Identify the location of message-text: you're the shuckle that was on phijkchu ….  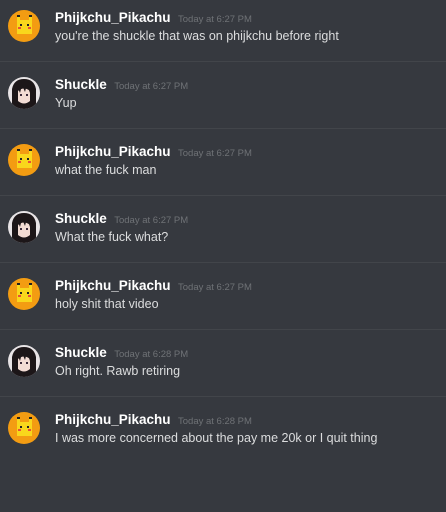
(197, 36).